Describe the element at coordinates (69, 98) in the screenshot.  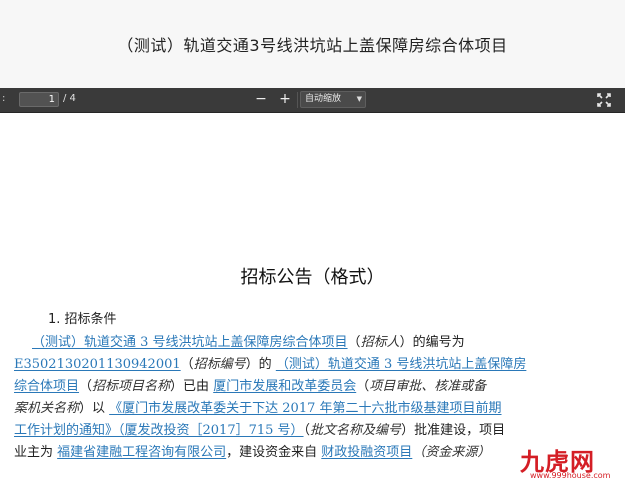
I see `page-total: / 4` at that location.